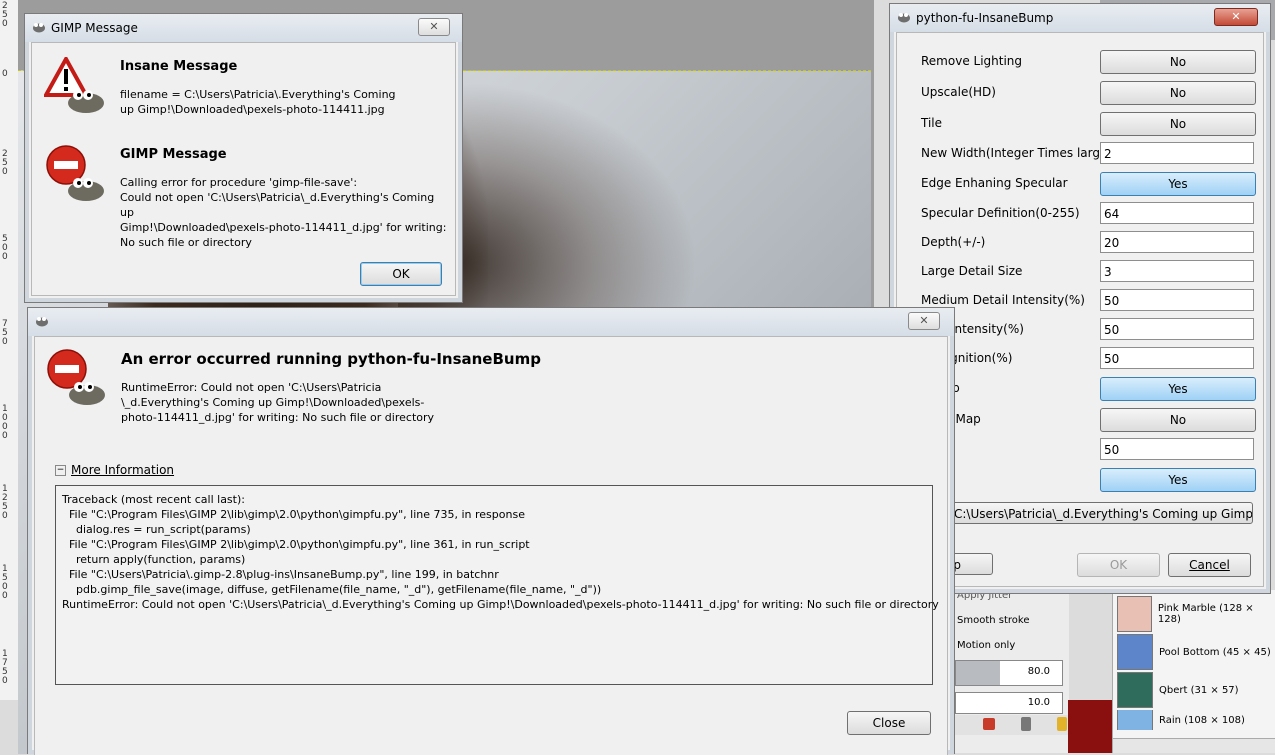  What do you see at coordinates (958, 92) in the screenshot?
I see `field-label: Upscale(HD)` at bounding box center [958, 92].